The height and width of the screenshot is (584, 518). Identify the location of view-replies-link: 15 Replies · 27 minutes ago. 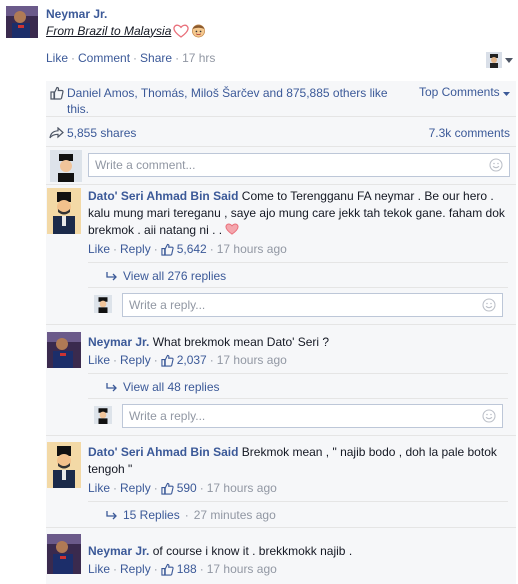
(191, 515).